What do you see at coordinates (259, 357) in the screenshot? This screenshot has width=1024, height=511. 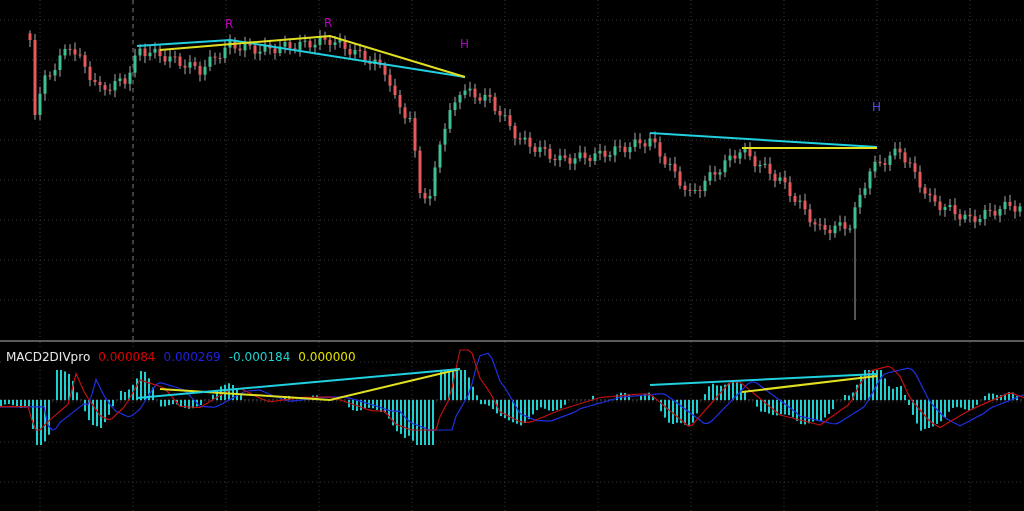 I see `indicator-value: -0.000184` at bounding box center [259, 357].